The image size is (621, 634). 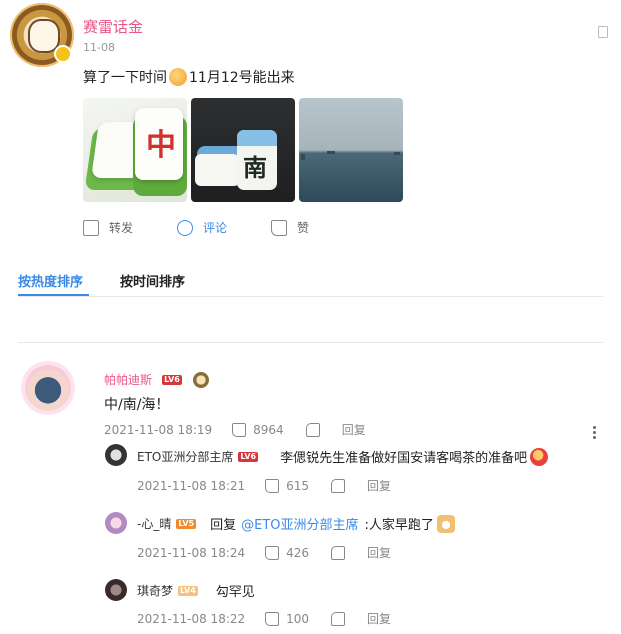 I want to click on share-label: 转发, so click(x=121, y=228).